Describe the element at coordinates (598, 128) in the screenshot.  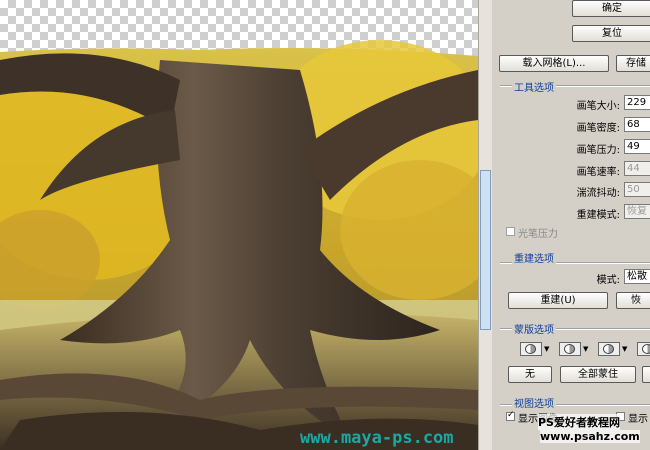
I see `brush-density-label: 画笔密度:` at that location.